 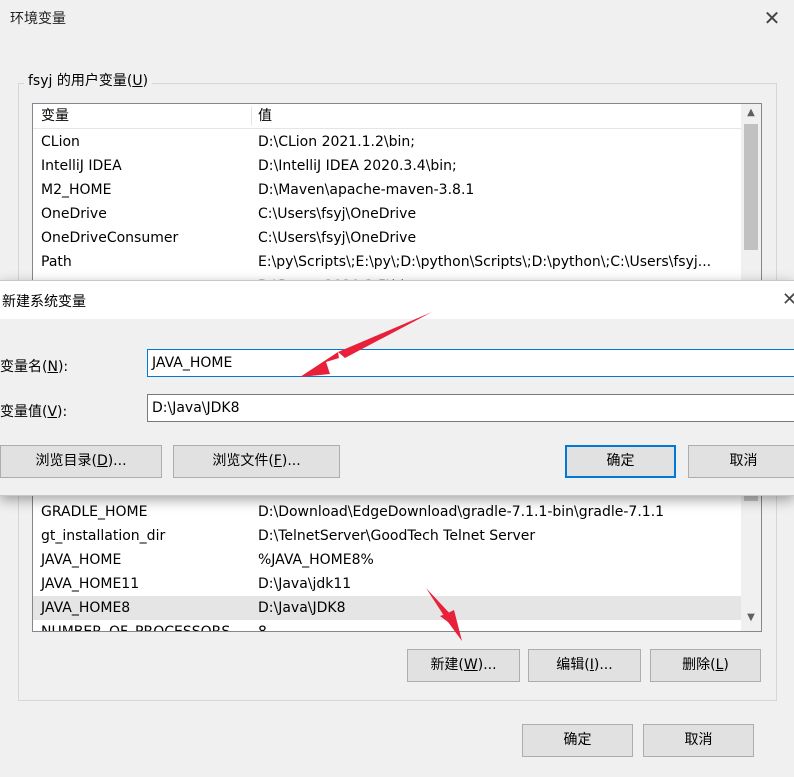 What do you see at coordinates (387, 584) in the screenshot?
I see `table-row: JAVA_HOME11 D:\Java\jdk11` at bounding box center [387, 584].